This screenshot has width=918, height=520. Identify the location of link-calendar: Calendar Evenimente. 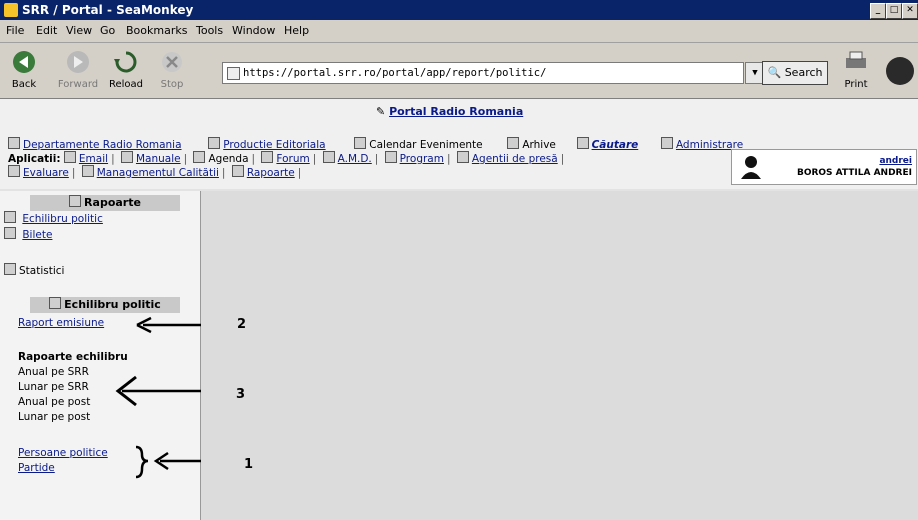
(425, 145).